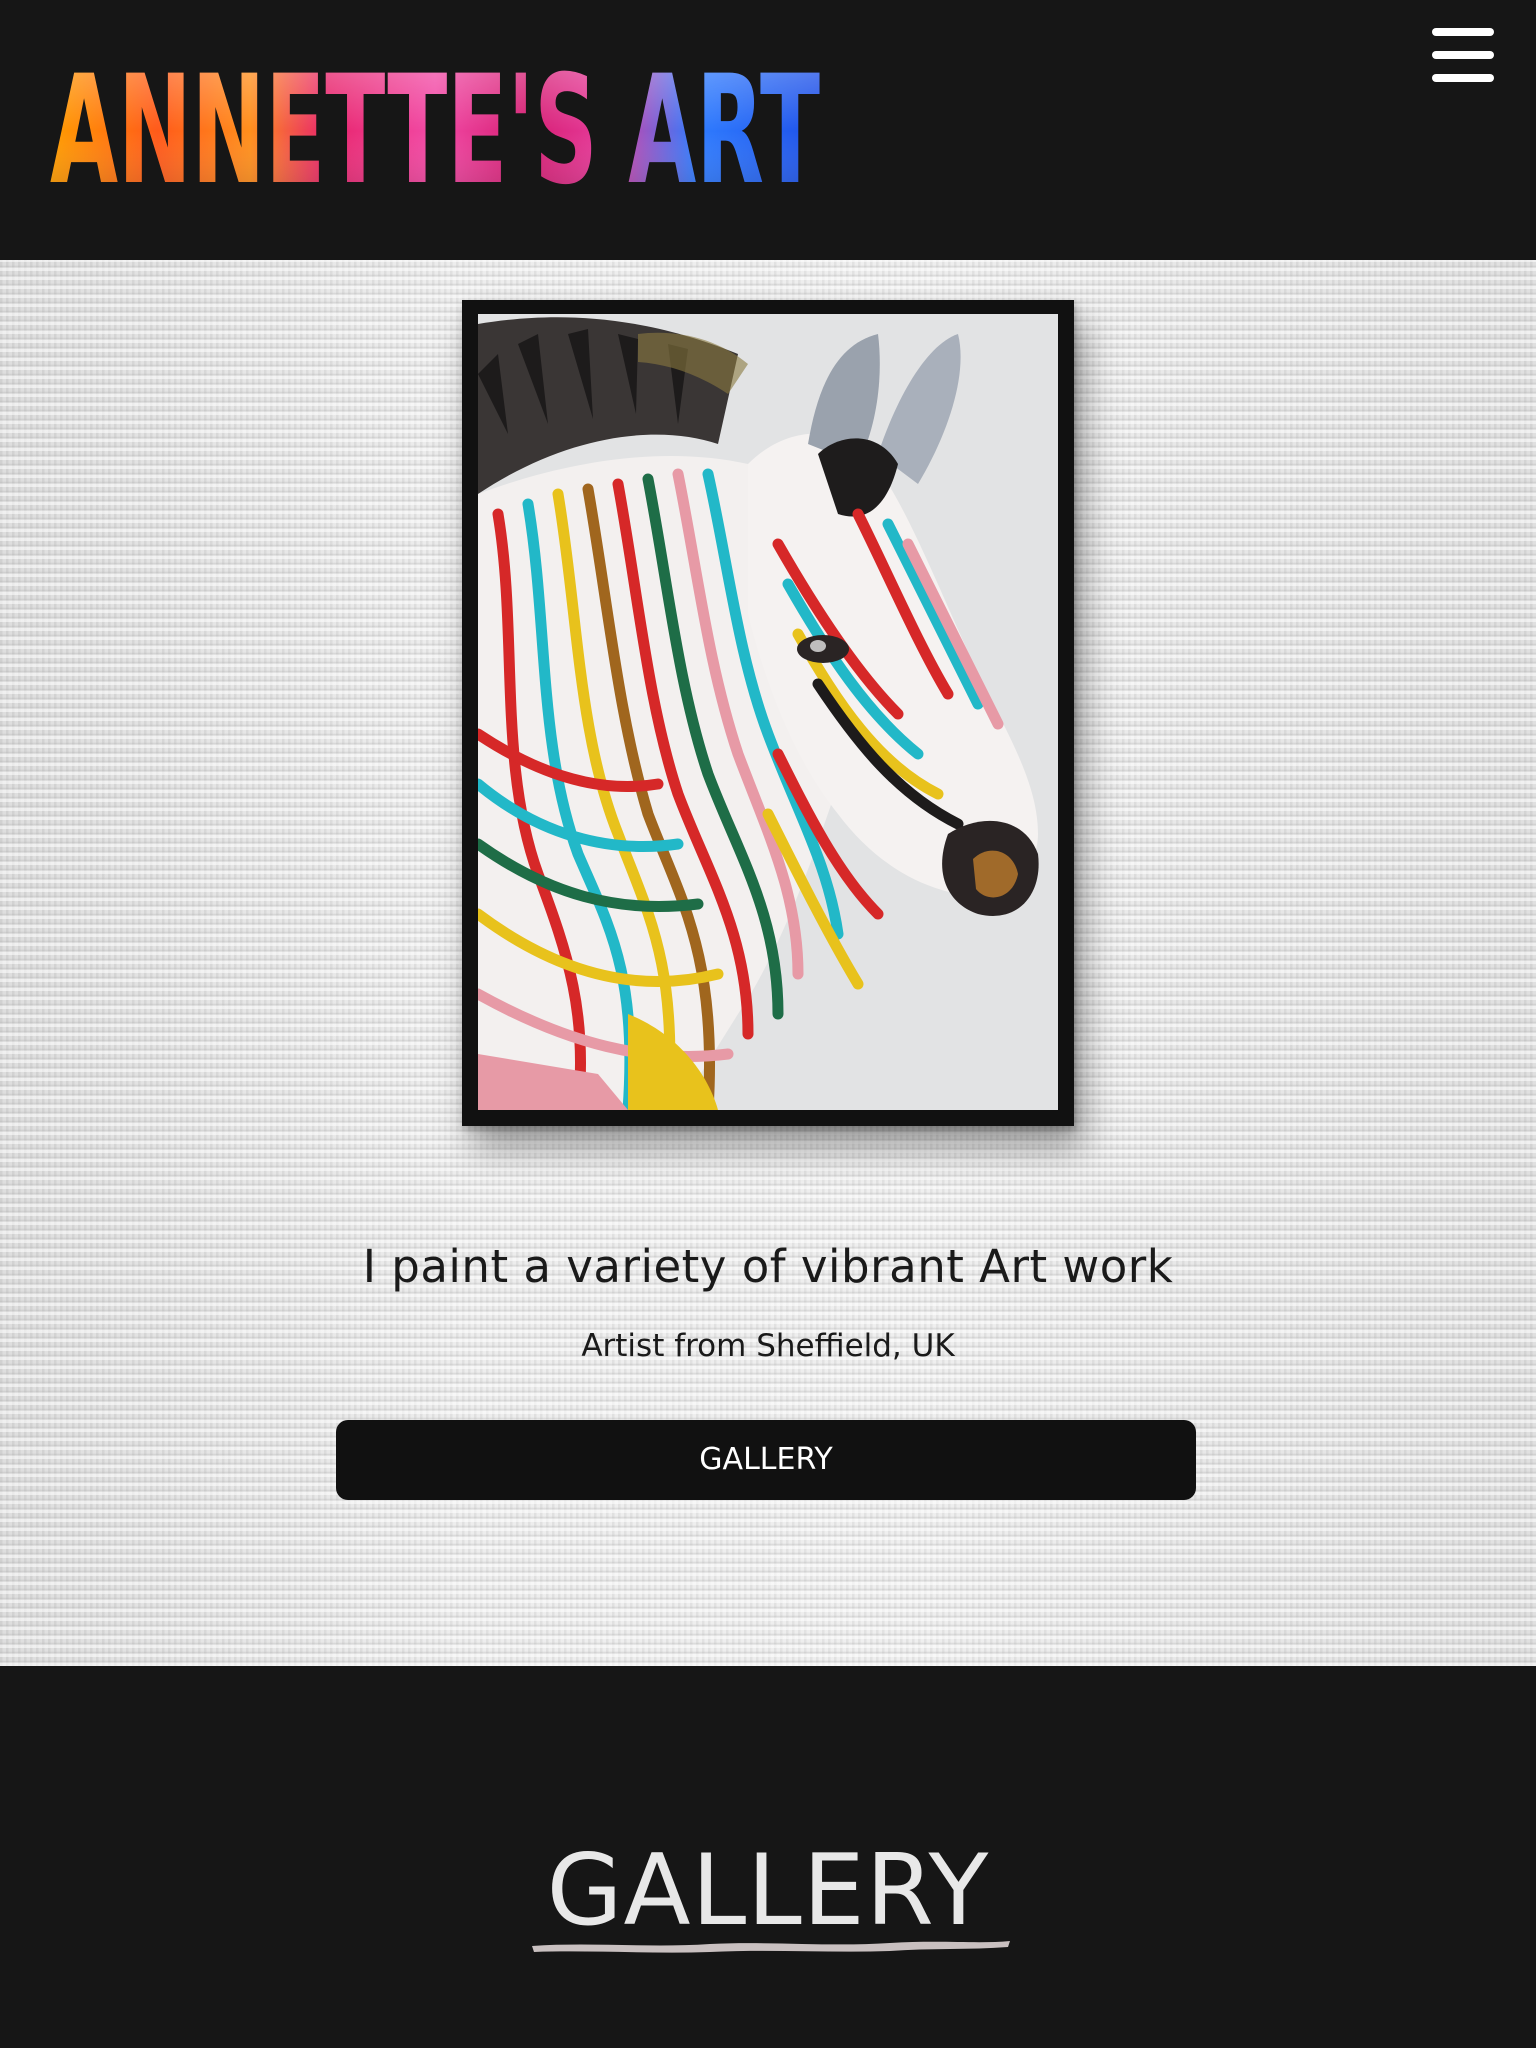 The image size is (1536, 2048). I want to click on site-logo: ANNETTE'S ART ANNETTE'S ART, so click(435, 123).